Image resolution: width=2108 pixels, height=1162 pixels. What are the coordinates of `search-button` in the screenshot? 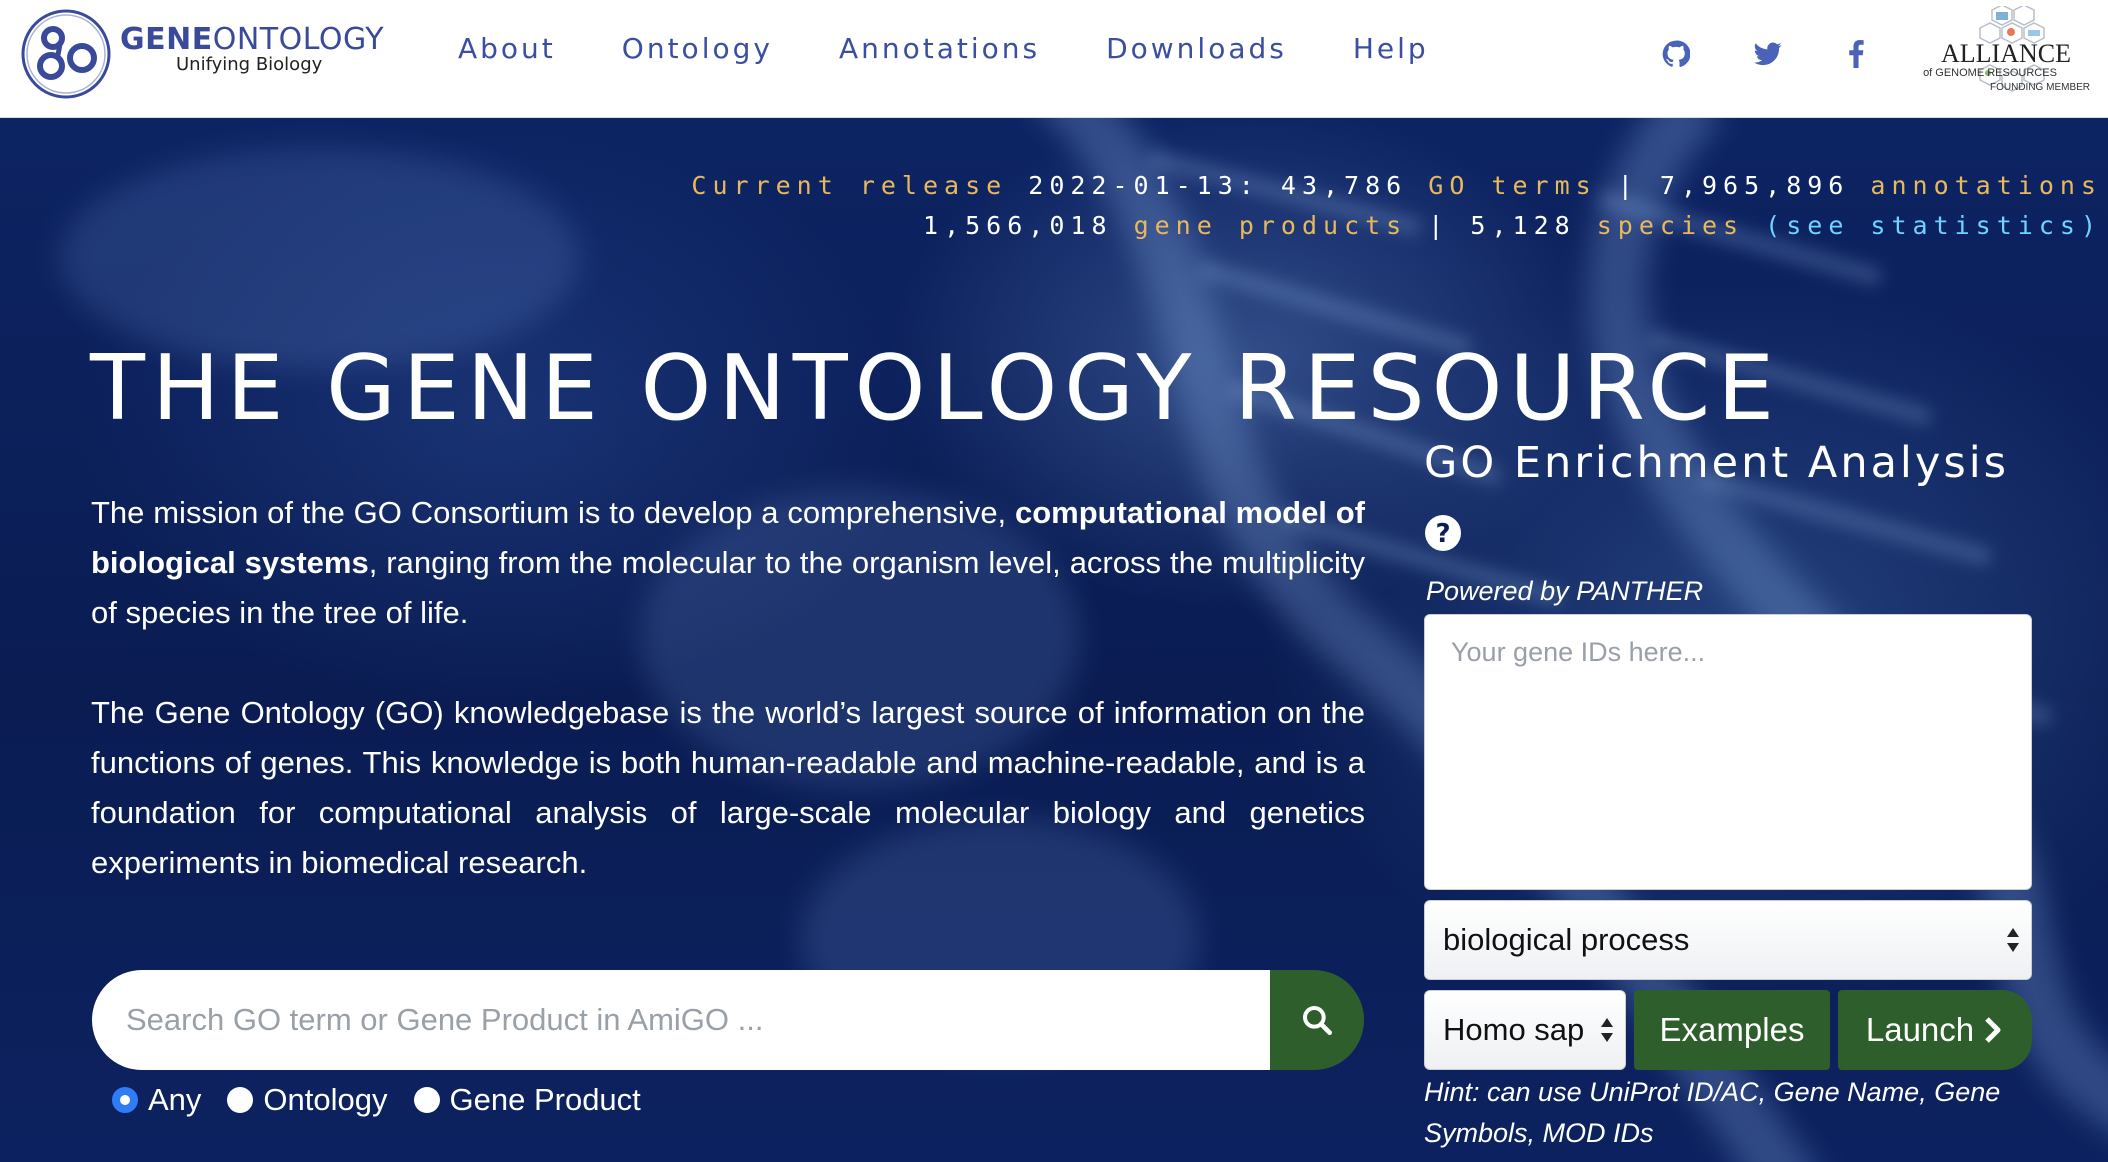 It's located at (1317, 1020).